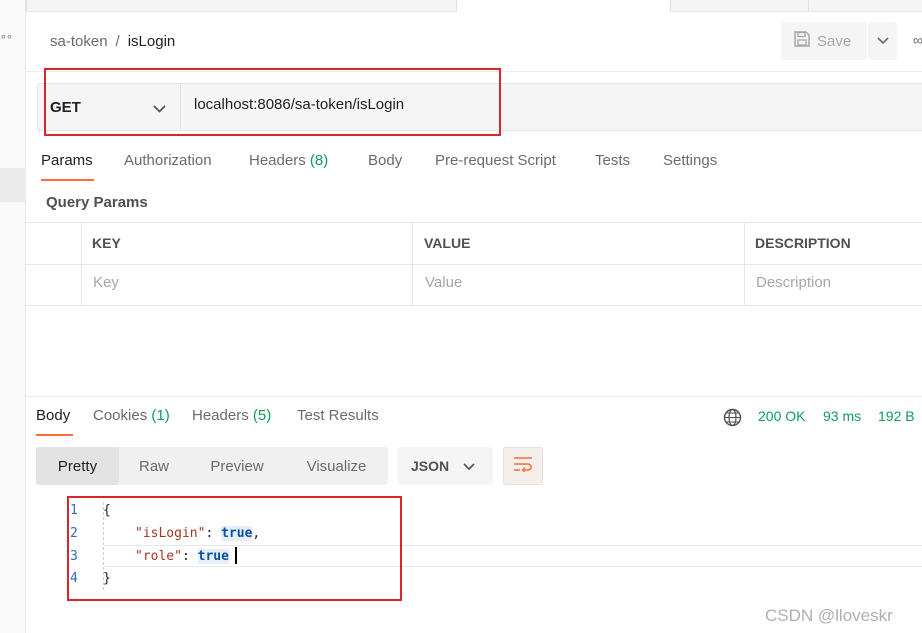  I want to click on view-mode-preview: Preview, so click(237, 466).